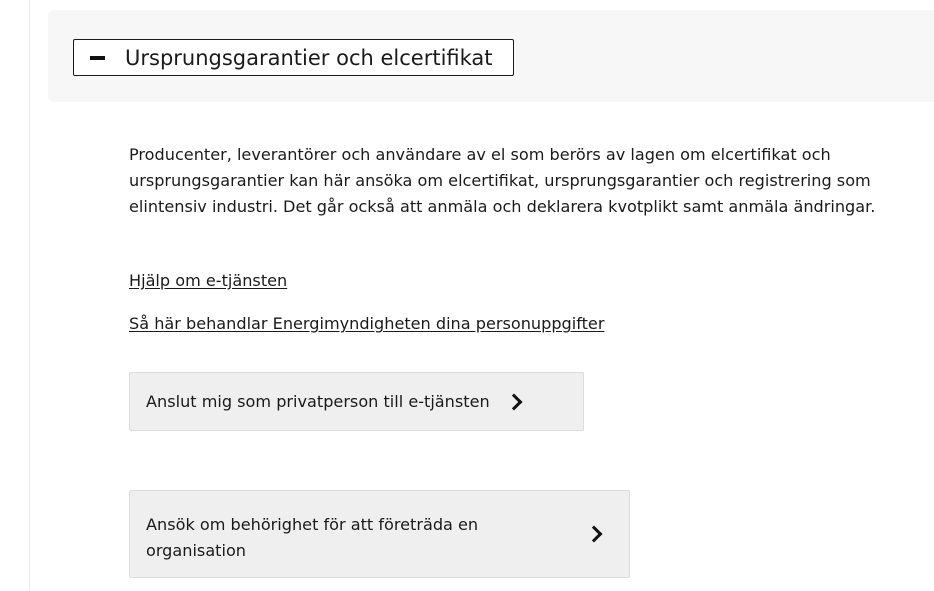 The image size is (934, 591). Describe the element at coordinates (208, 280) in the screenshot. I see `help-link: Hjälp om e-tjänsten` at that location.